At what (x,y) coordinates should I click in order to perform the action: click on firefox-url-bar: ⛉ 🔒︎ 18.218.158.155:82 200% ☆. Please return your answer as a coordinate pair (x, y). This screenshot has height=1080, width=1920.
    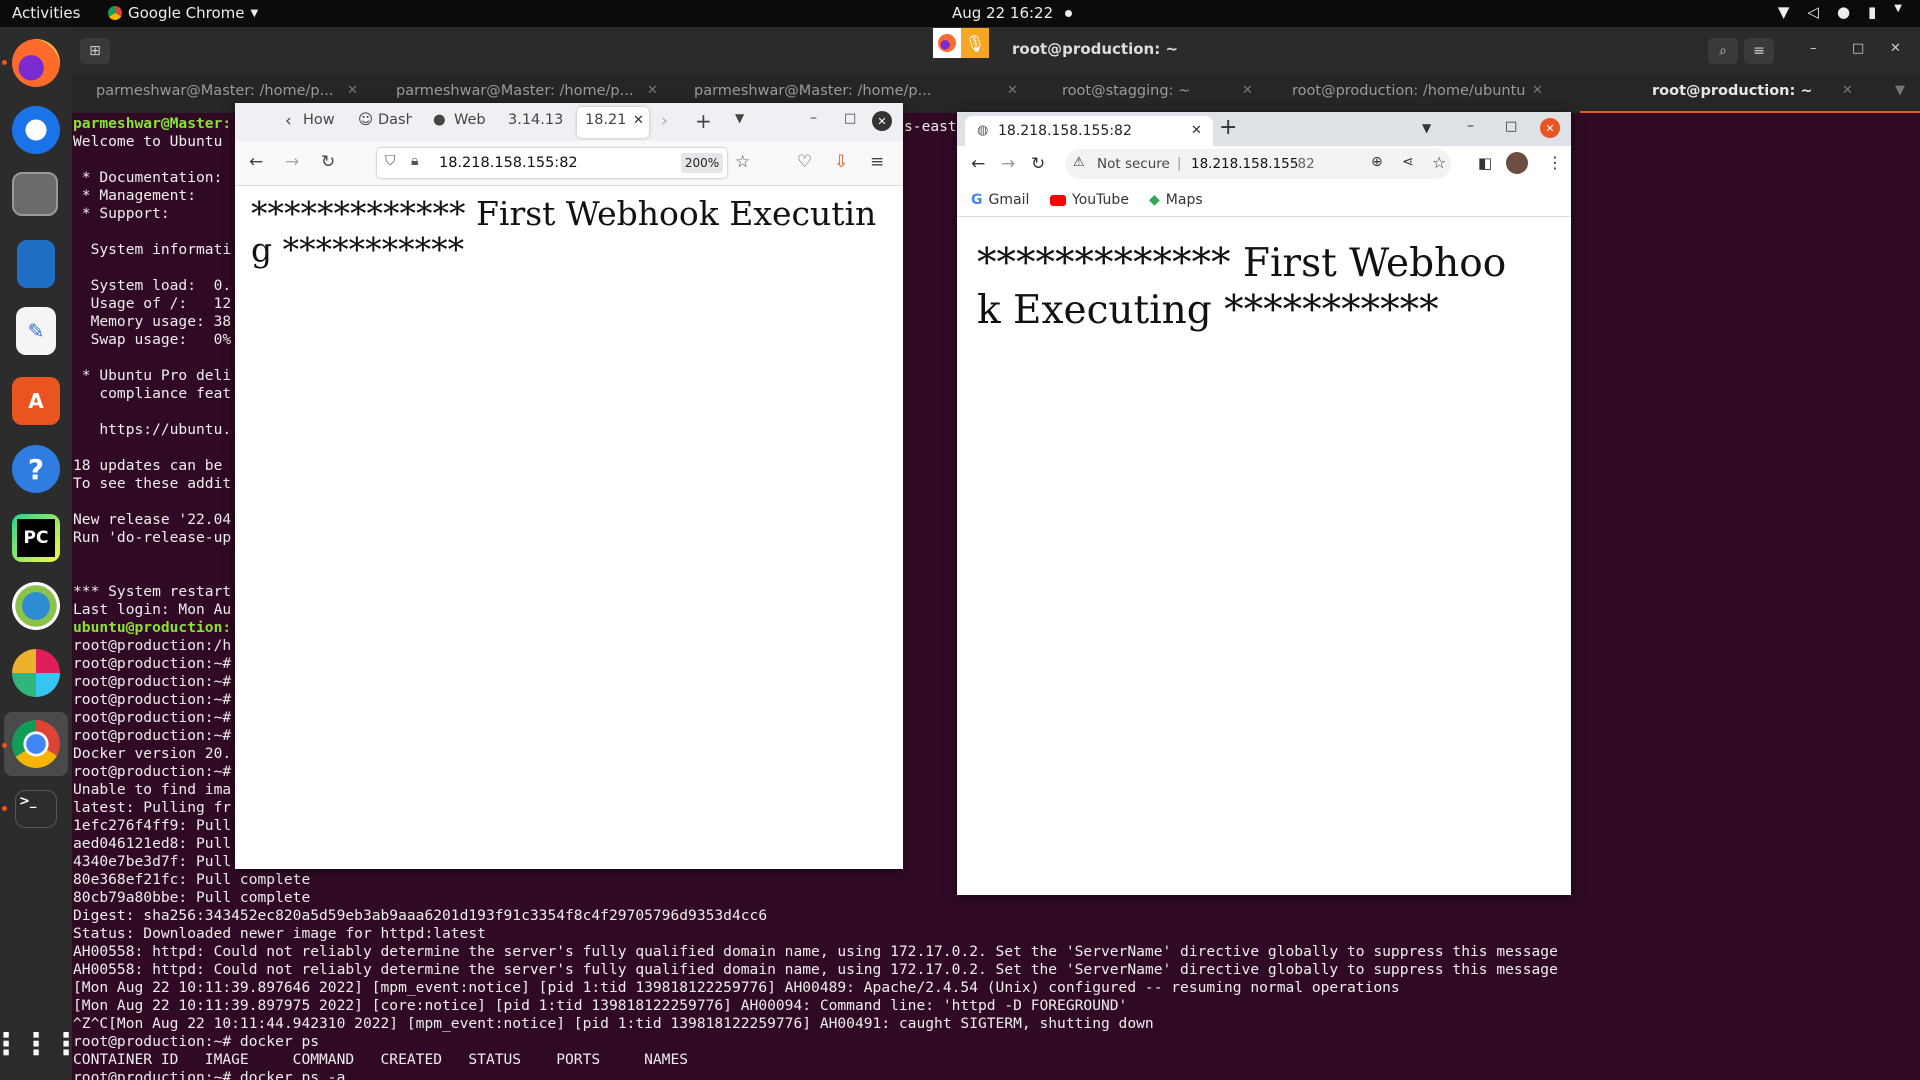
    Looking at the image, I should click on (563, 163).